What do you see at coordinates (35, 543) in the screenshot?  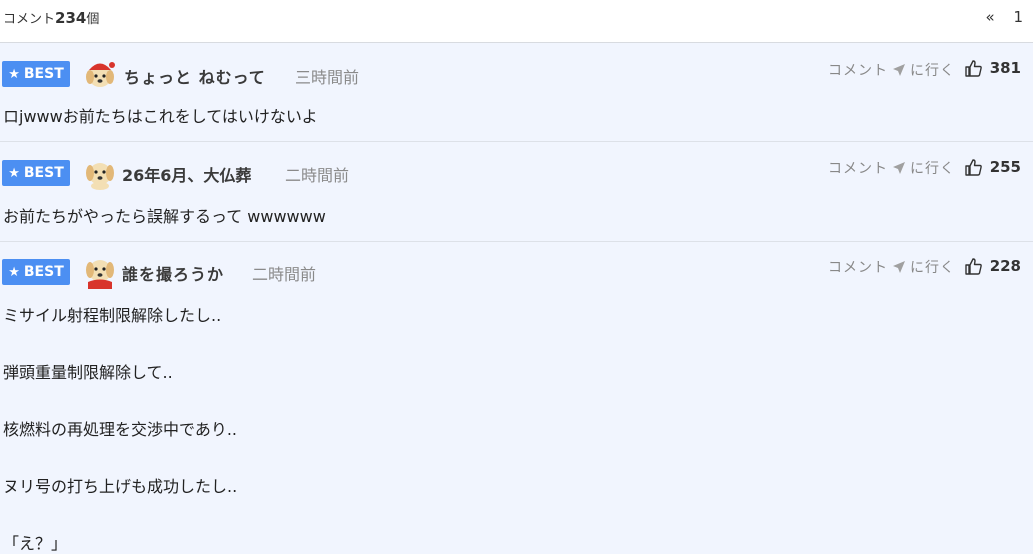 I see `comment-line: 「え？」` at bounding box center [35, 543].